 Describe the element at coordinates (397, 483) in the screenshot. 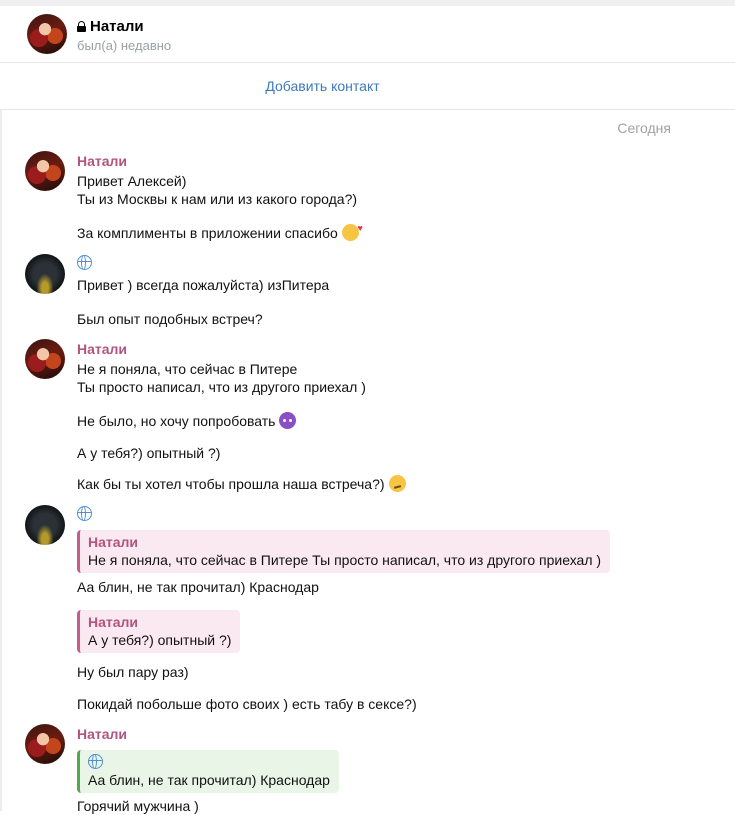

I see `smirking-face-emoji-icon` at that location.